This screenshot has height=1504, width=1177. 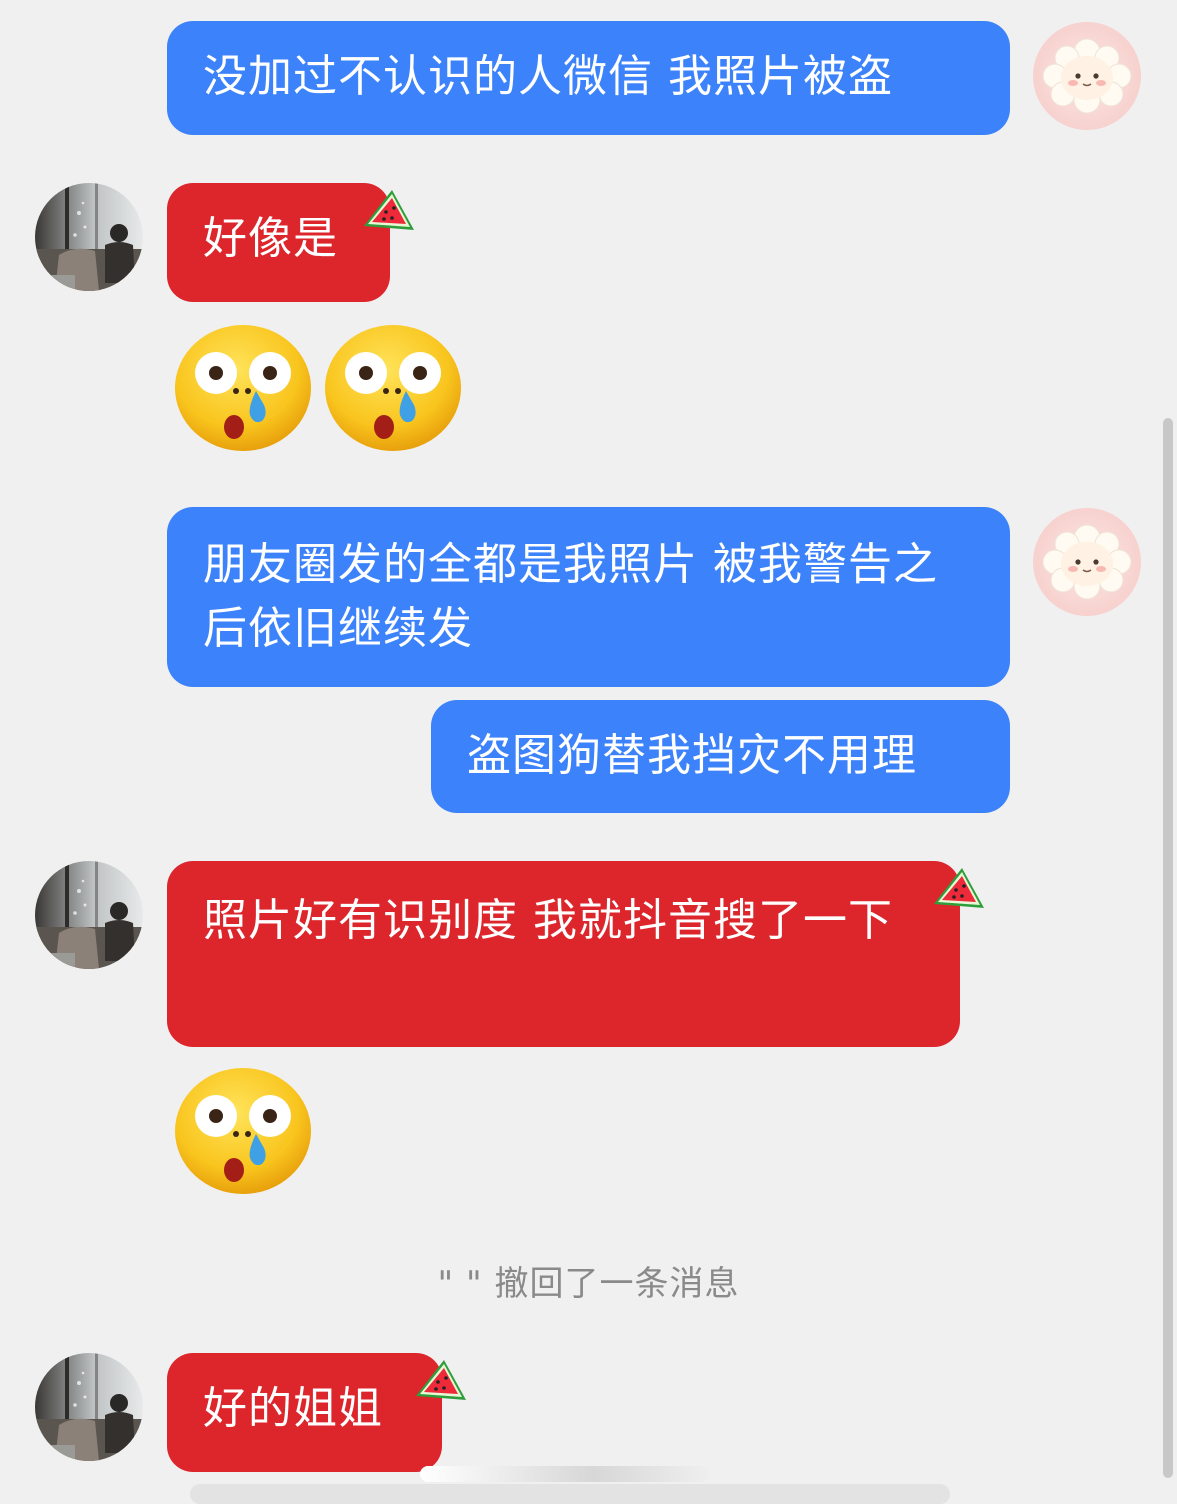 What do you see at coordinates (588, 597) in the screenshot?
I see `message-bubble-mine: 朋友圈发的全都是我照片 被我警告之后依旧继续发` at bounding box center [588, 597].